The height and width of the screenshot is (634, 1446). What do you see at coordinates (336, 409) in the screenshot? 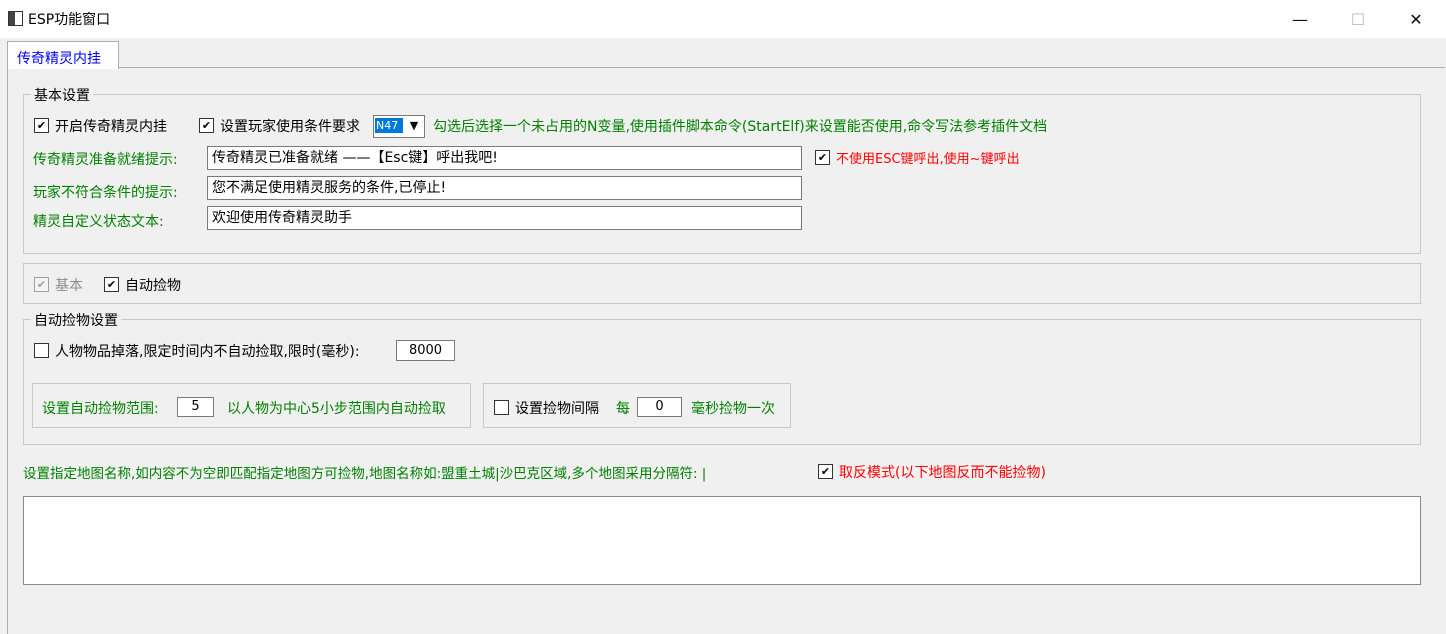
I see `pickup-range-hint: 以人物为中心5小步范围内自动捡取` at bounding box center [336, 409].